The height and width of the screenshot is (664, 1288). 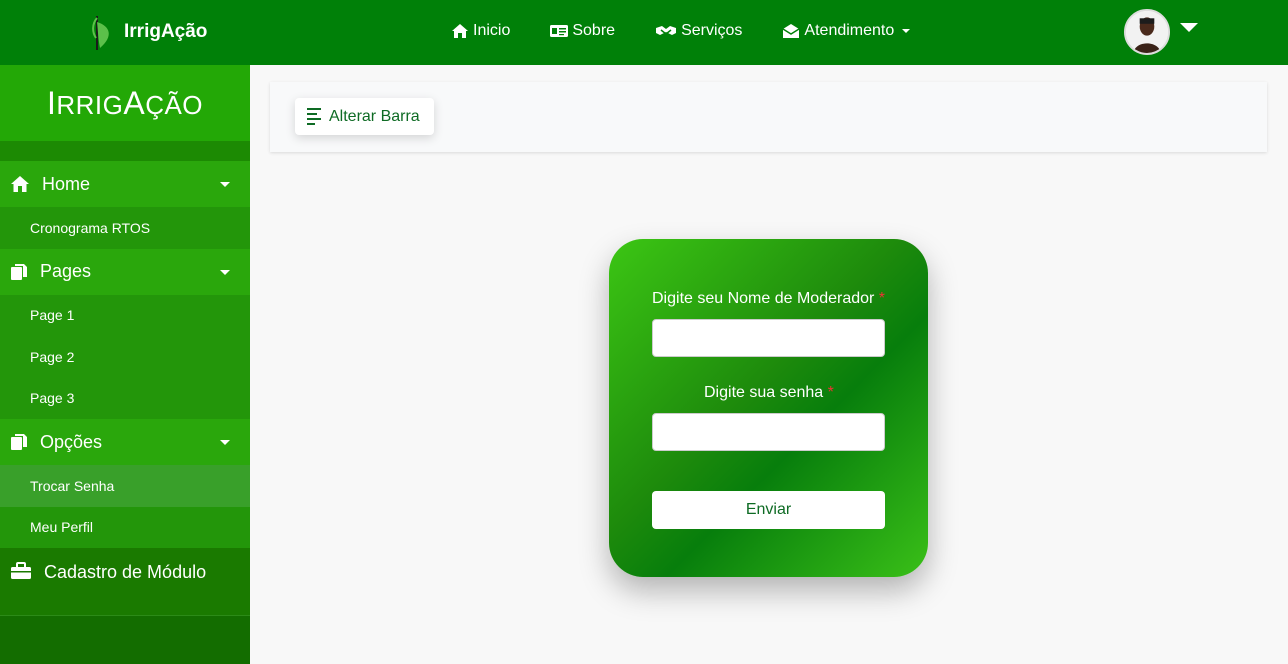 What do you see at coordinates (492, 30) in the screenshot?
I see `nav-link-label: Inicio` at bounding box center [492, 30].